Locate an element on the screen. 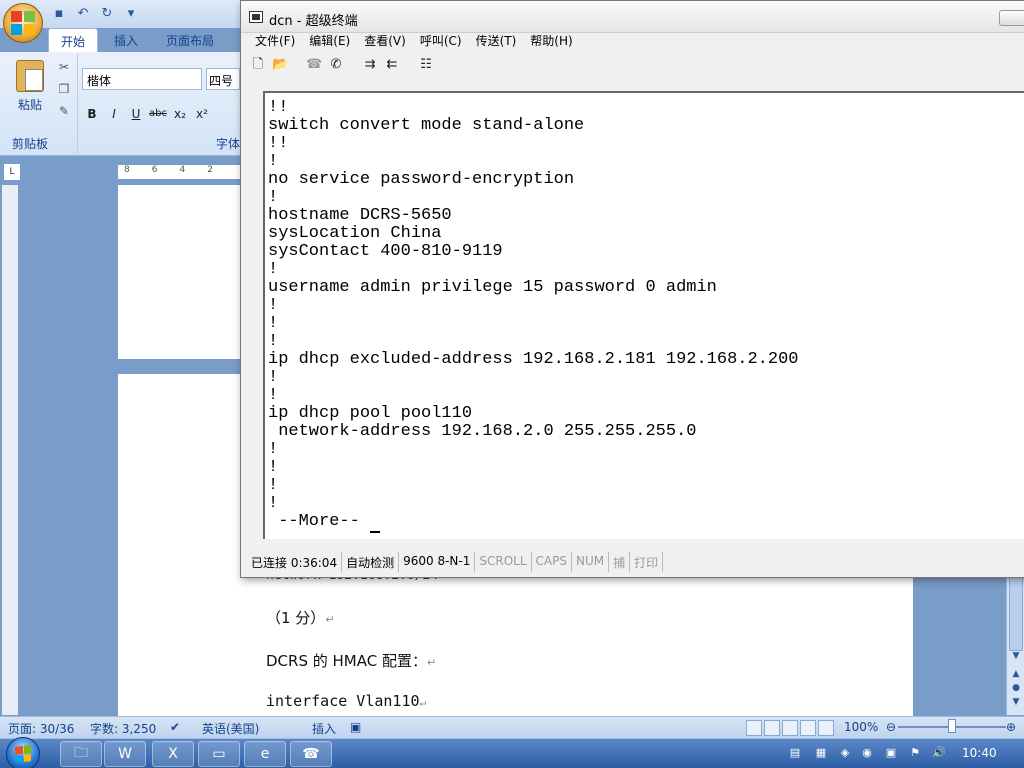 This screenshot has height=768, width=1024. proofing-icon: ✔ is located at coordinates (175, 727).